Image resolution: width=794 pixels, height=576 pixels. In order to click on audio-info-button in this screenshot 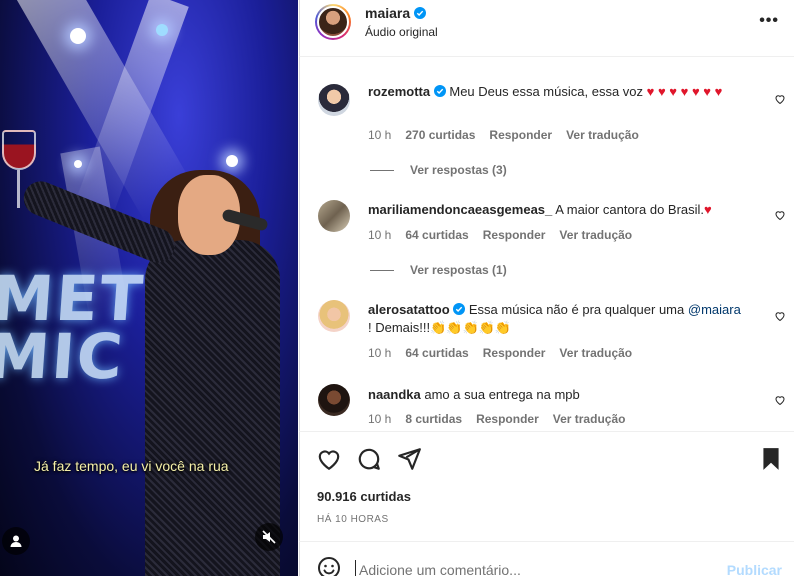, I will do `click(16, 541)`.